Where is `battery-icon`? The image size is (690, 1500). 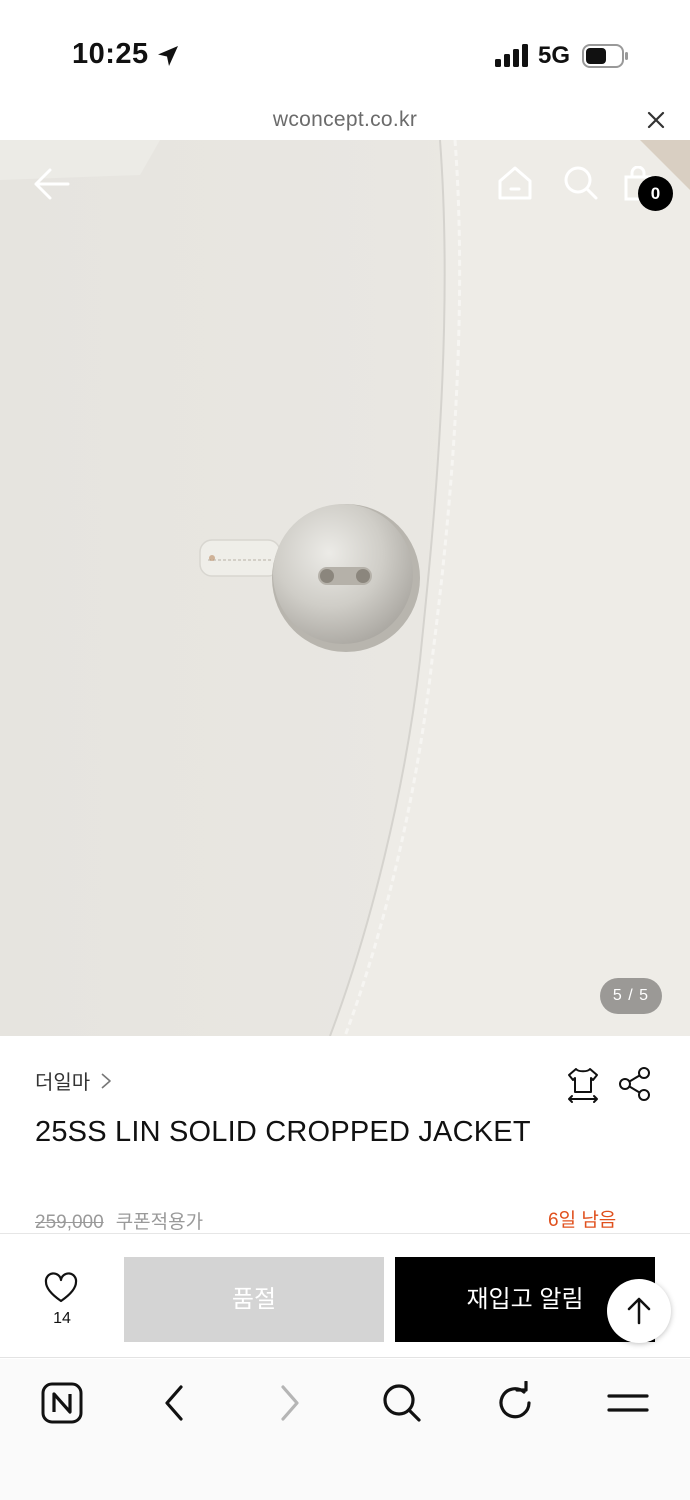
battery-icon is located at coordinates (605, 56).